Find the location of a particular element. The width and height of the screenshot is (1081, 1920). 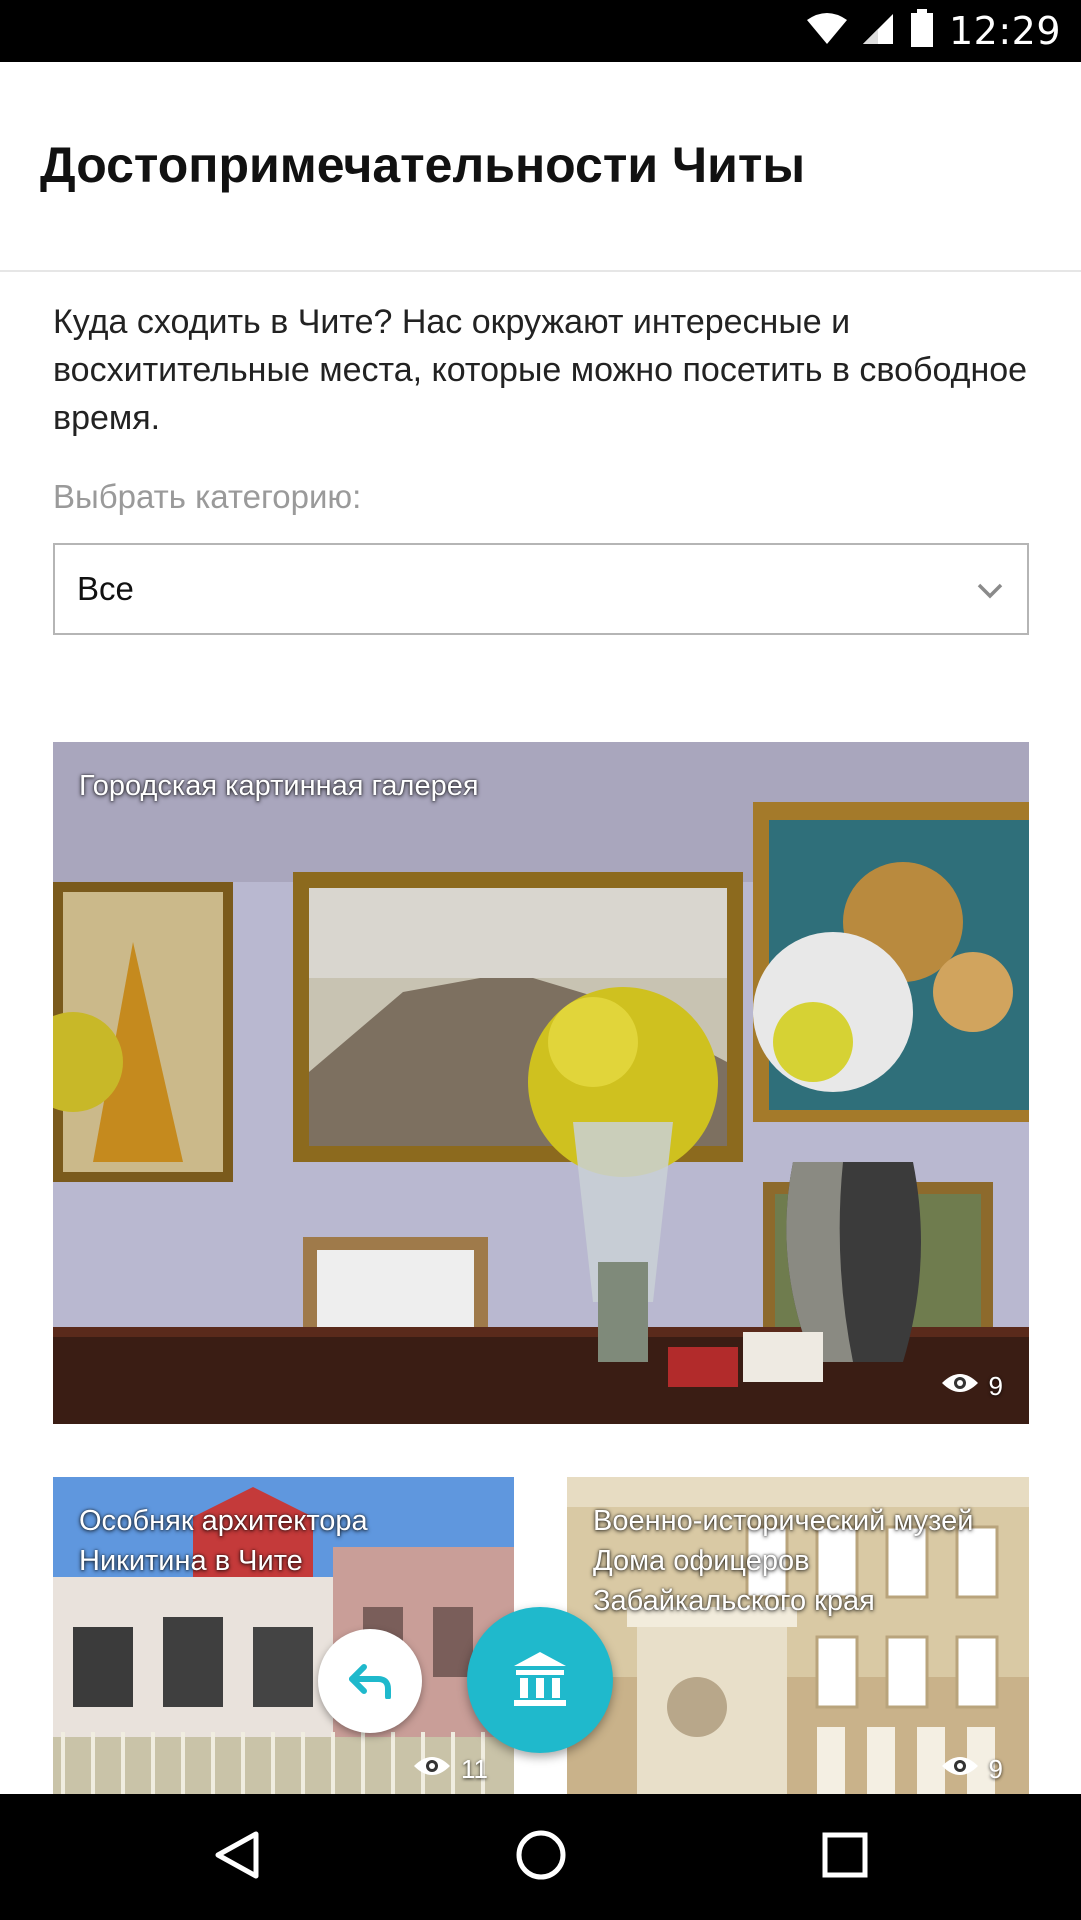

app-header: Достопримечательности Читы is located at coordinates (540, 167).